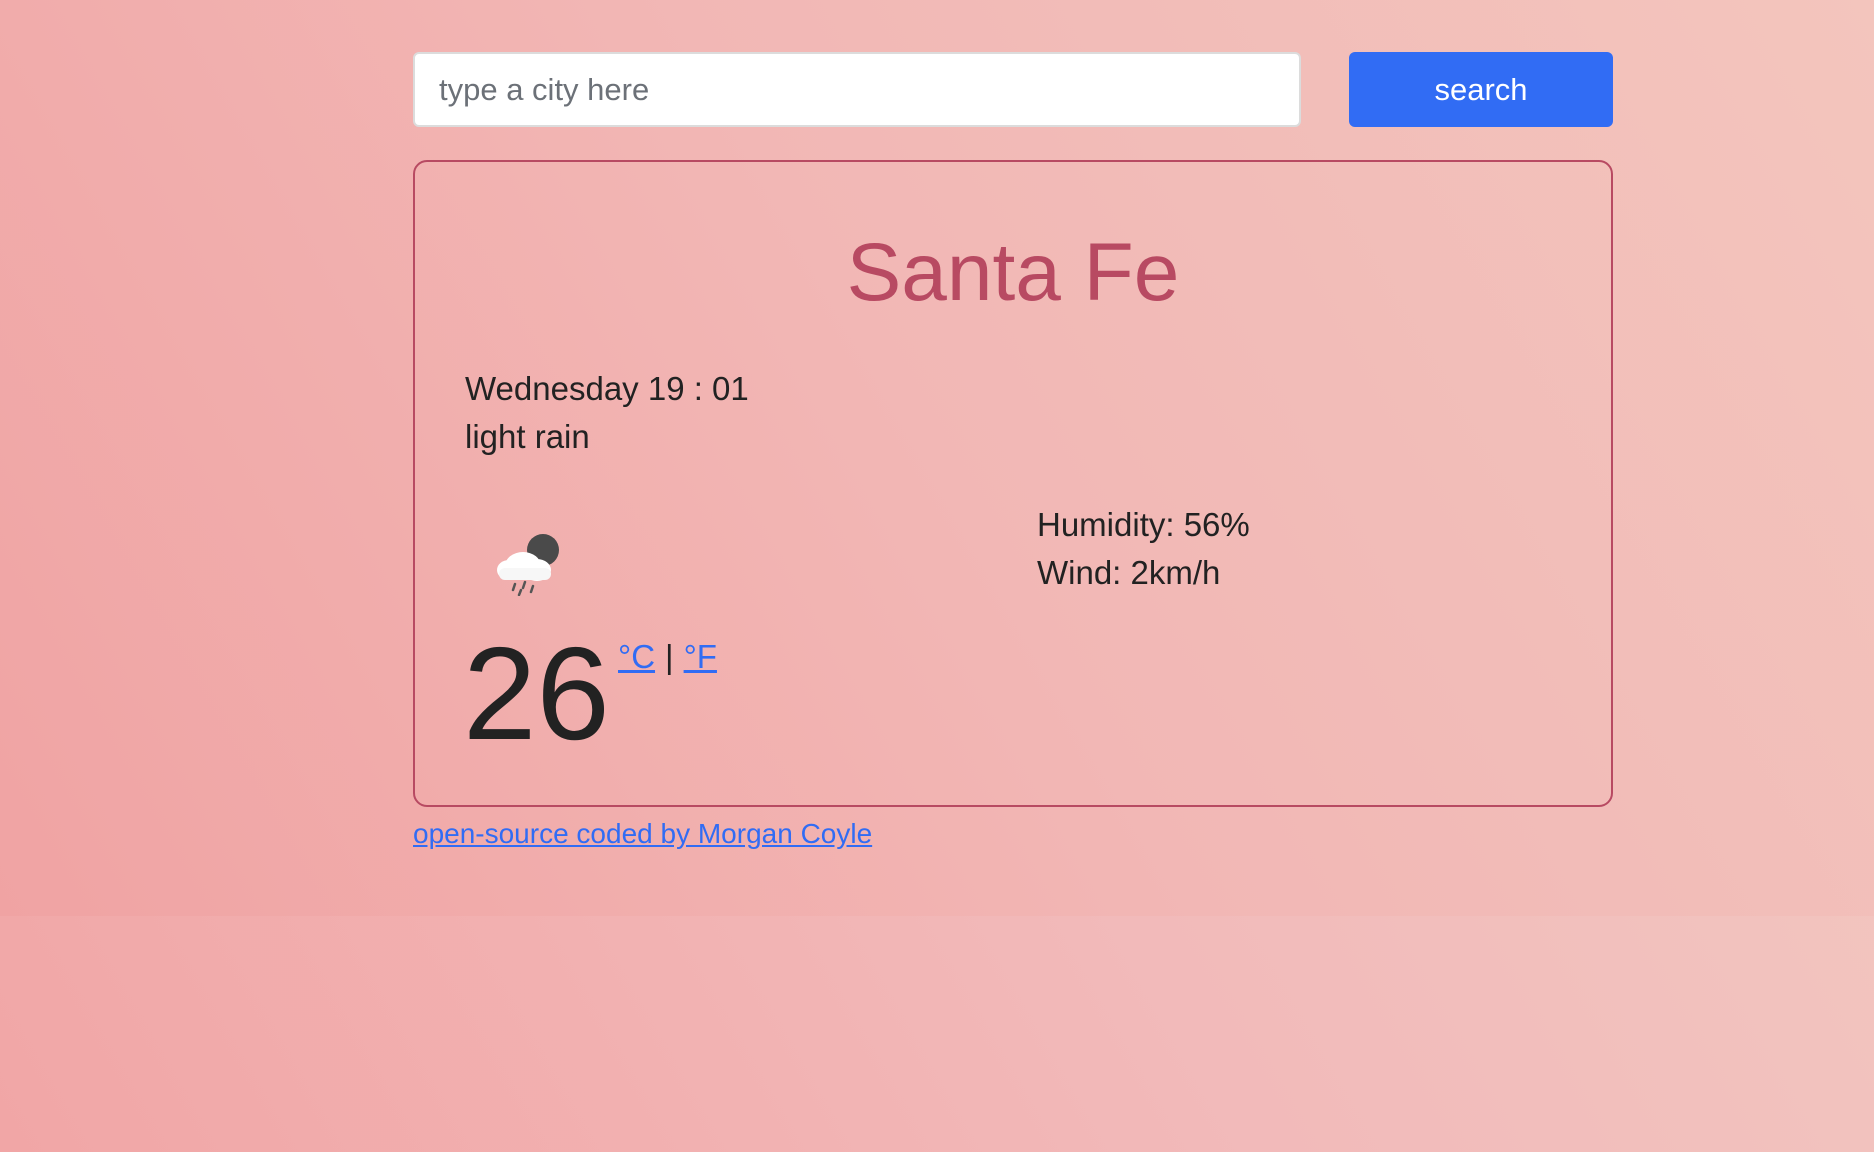  Describe the element at coordinates (527, 436) in the screenshot. I see `weather-description: light rain` at that location.